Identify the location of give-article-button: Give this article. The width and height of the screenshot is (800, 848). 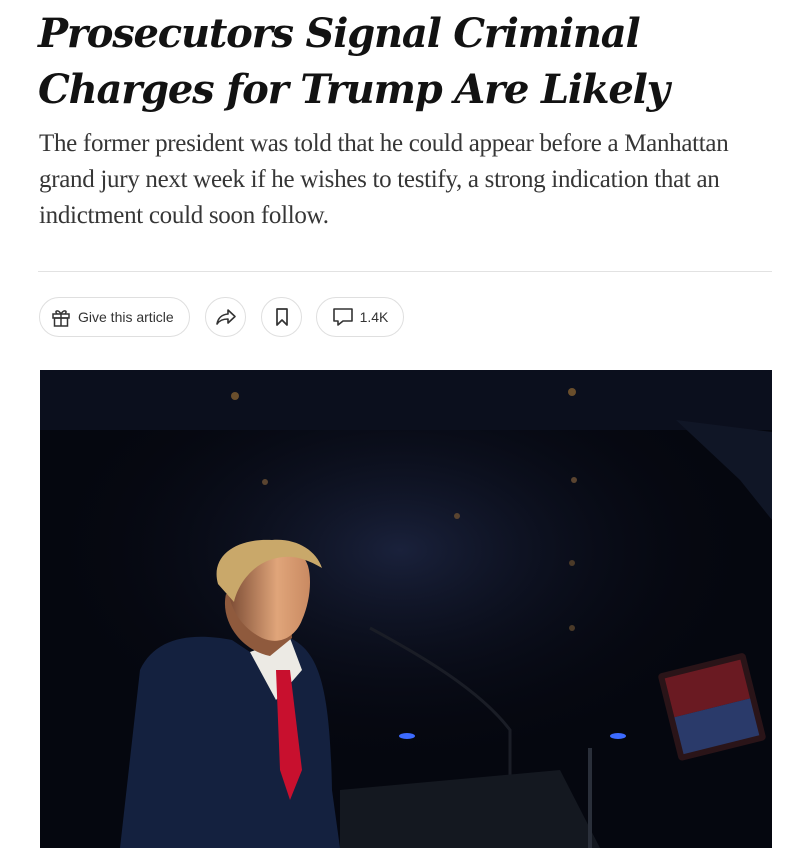
(114, 317).